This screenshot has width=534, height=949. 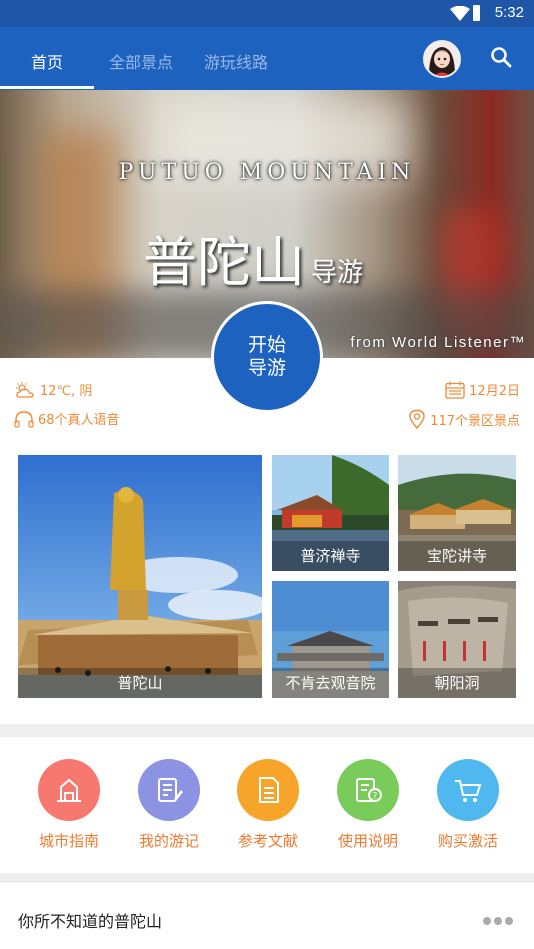 I want to click on attraction-label: 朝阳洞, so click(x=457, y=683).